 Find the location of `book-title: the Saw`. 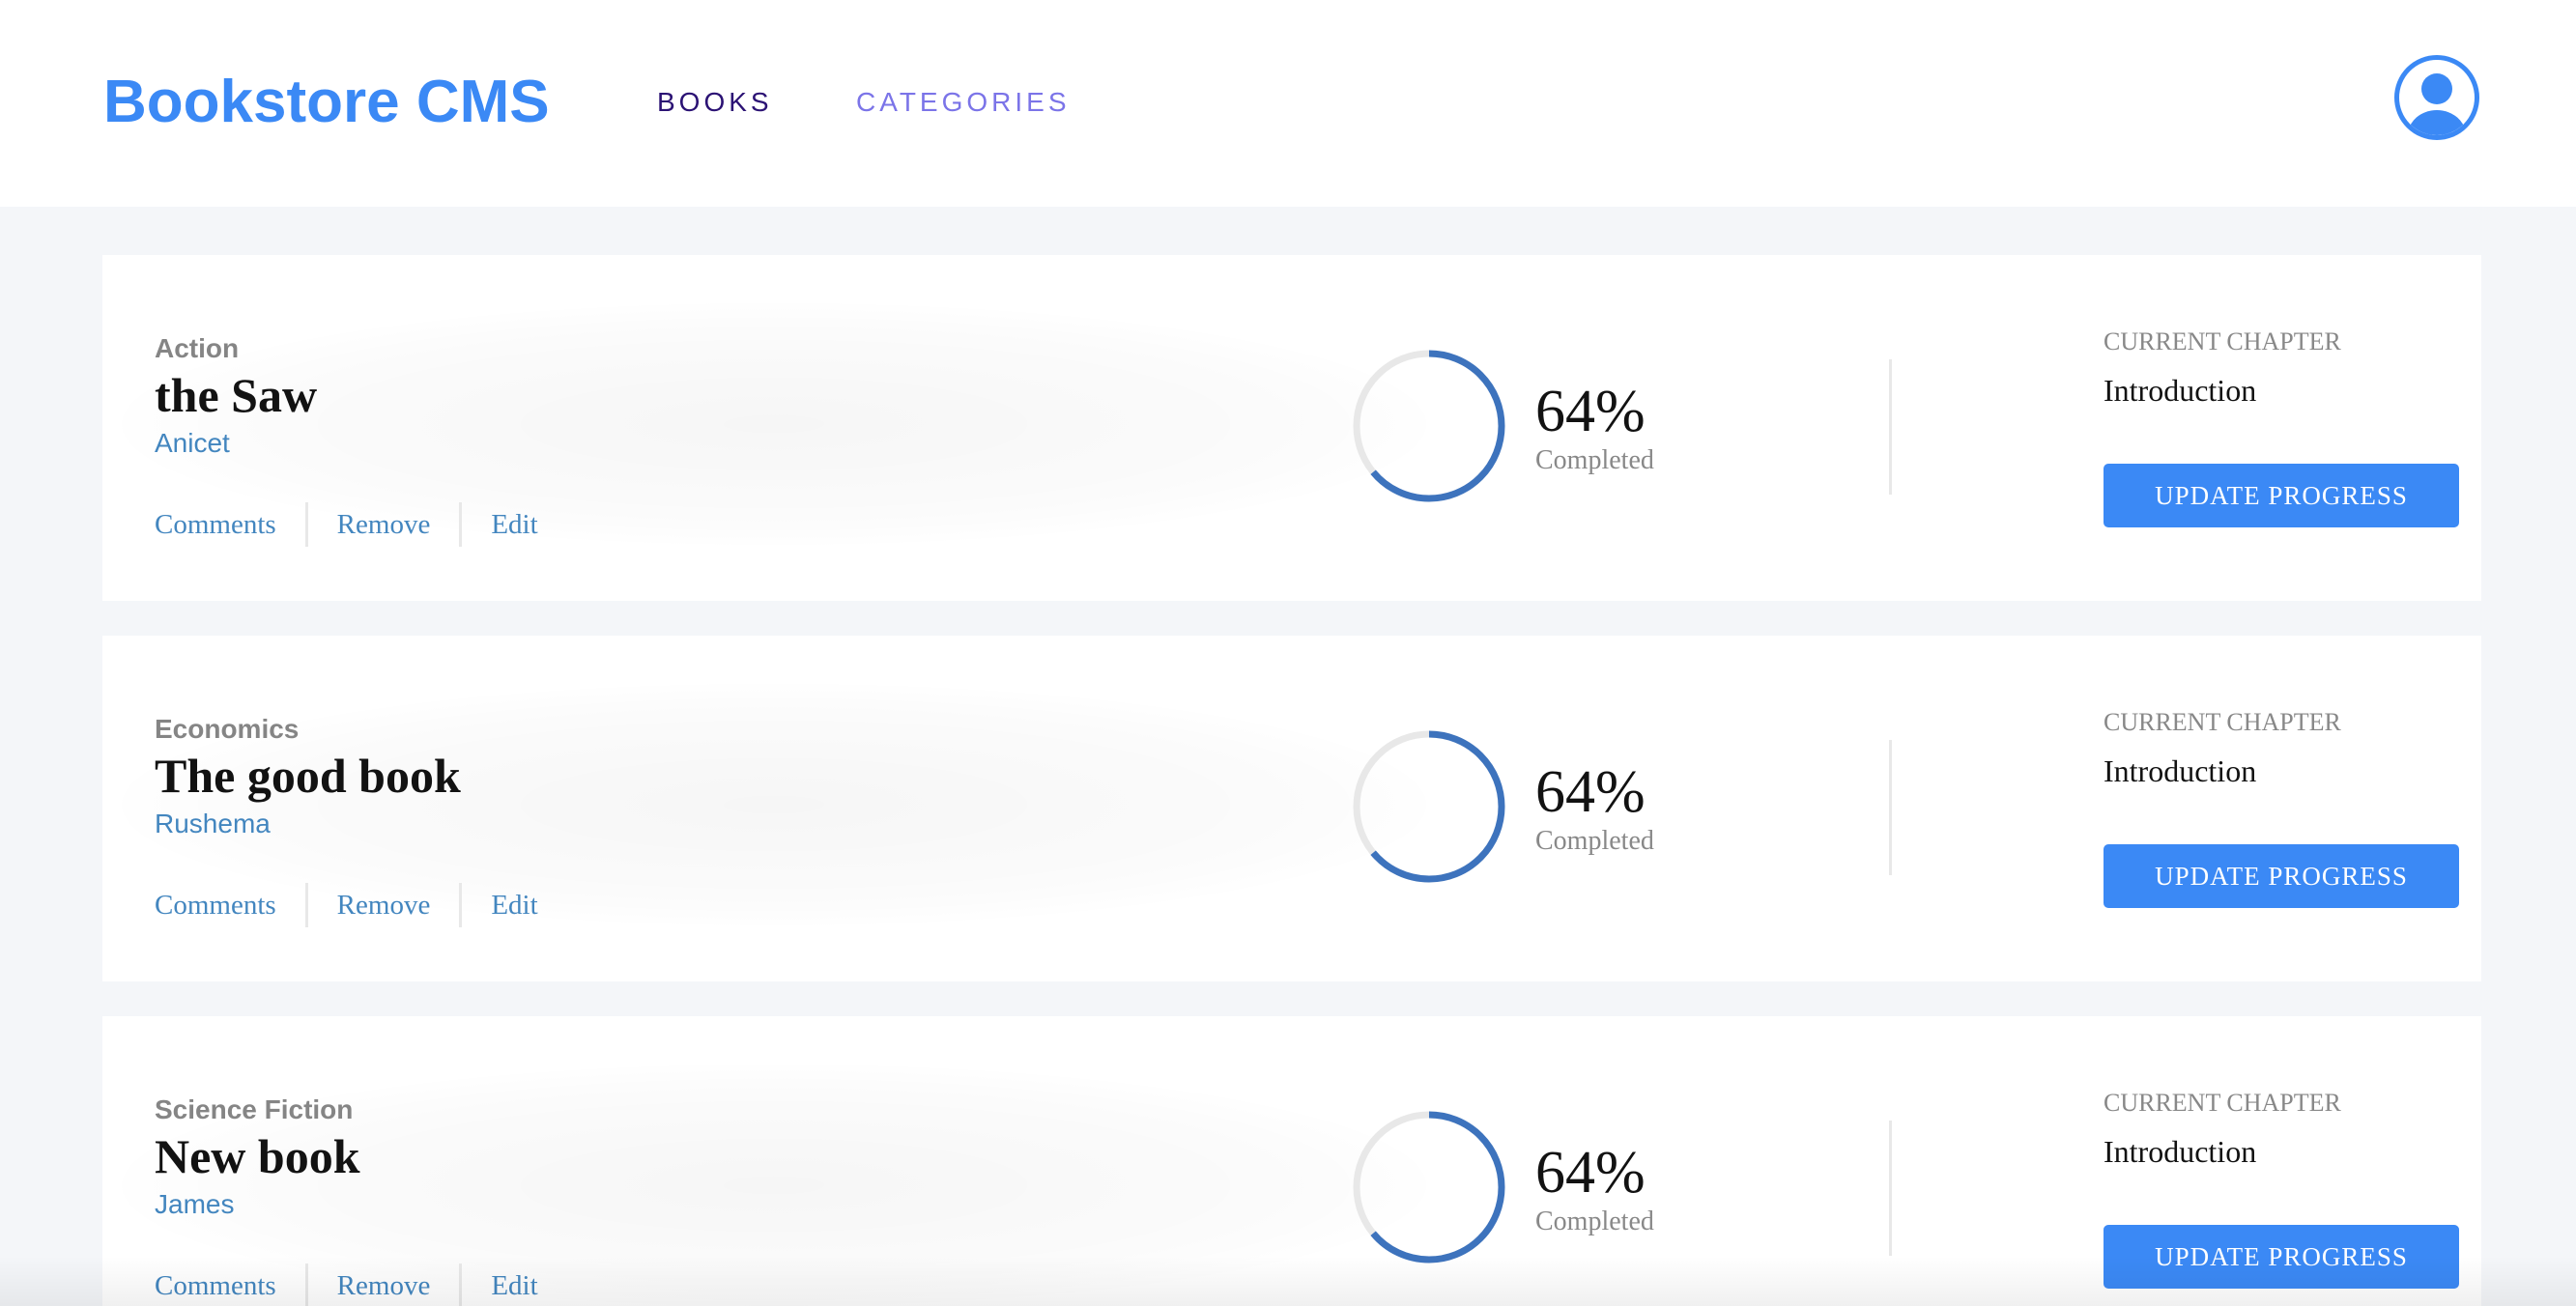

book-title: the Saw is located at coordinates (237, 395).